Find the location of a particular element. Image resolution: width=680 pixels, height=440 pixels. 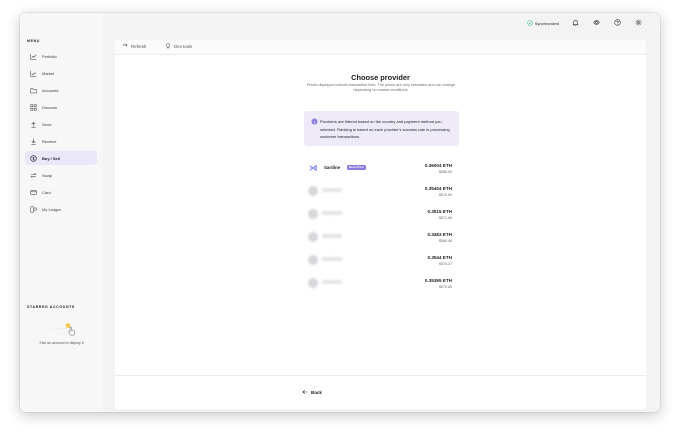

sidebar-item-buy-sell: Buy / Sell is located at coordinates (61, 158).